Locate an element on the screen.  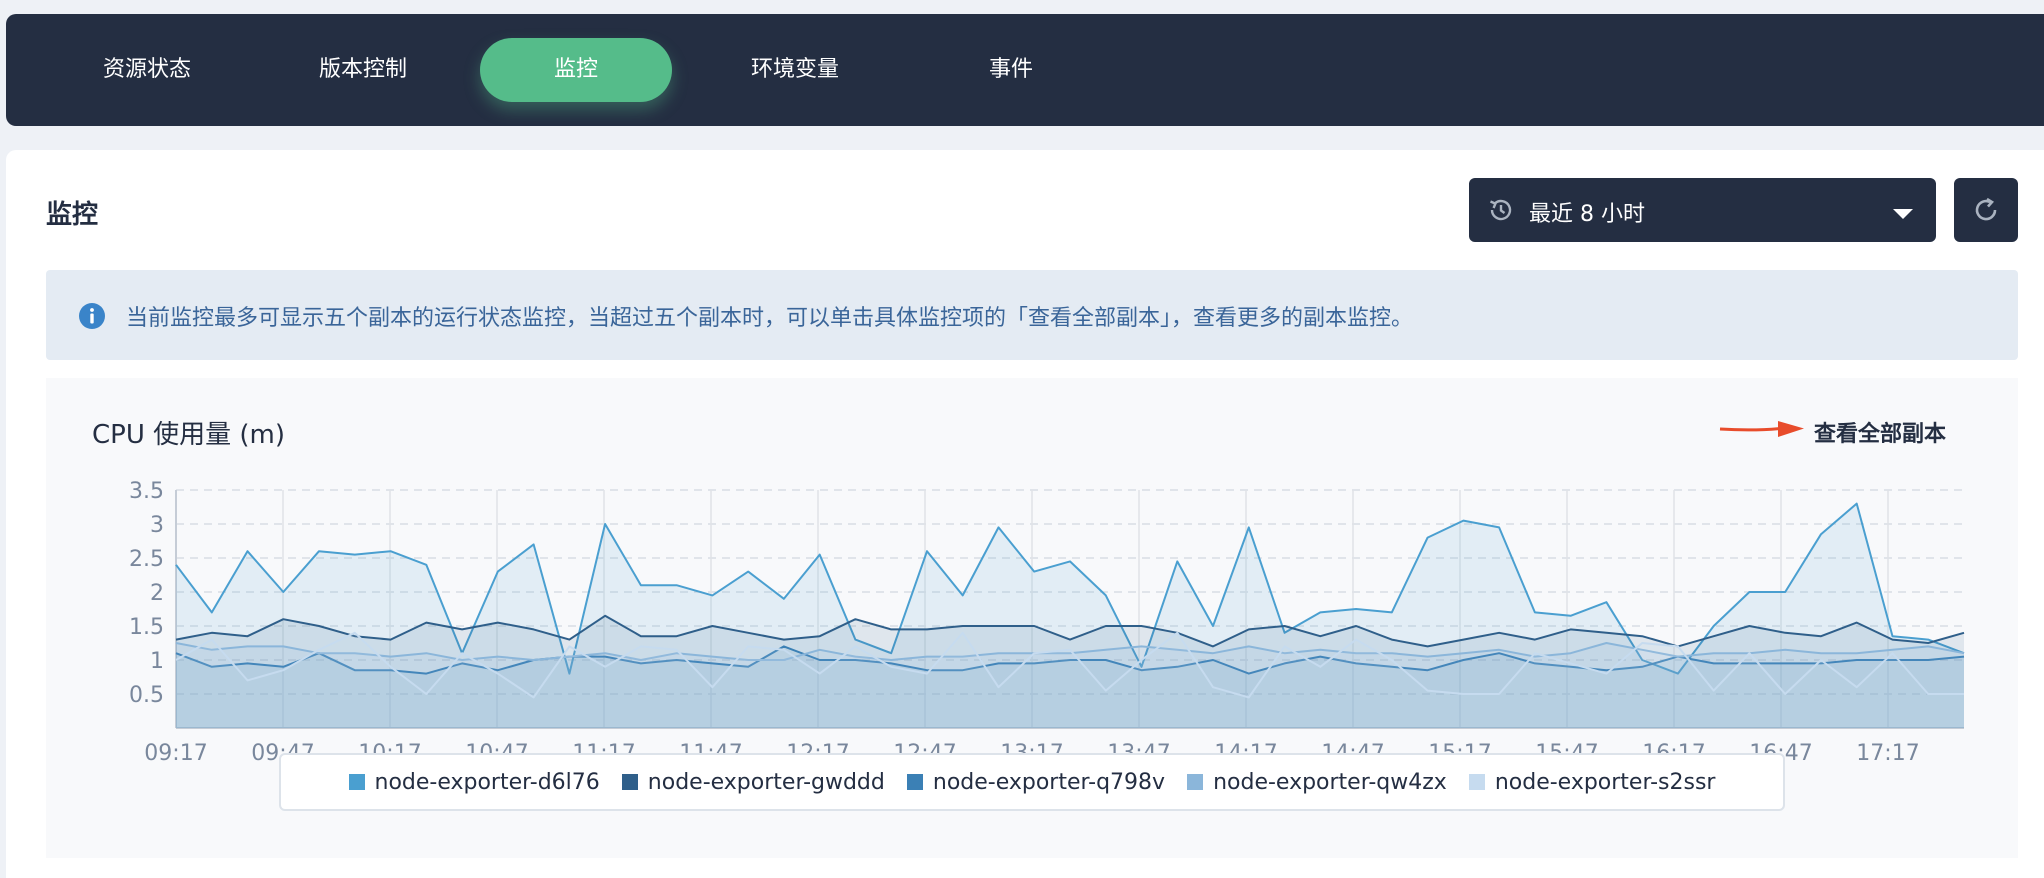
refresh-button is located at coordinates (1986, 210).